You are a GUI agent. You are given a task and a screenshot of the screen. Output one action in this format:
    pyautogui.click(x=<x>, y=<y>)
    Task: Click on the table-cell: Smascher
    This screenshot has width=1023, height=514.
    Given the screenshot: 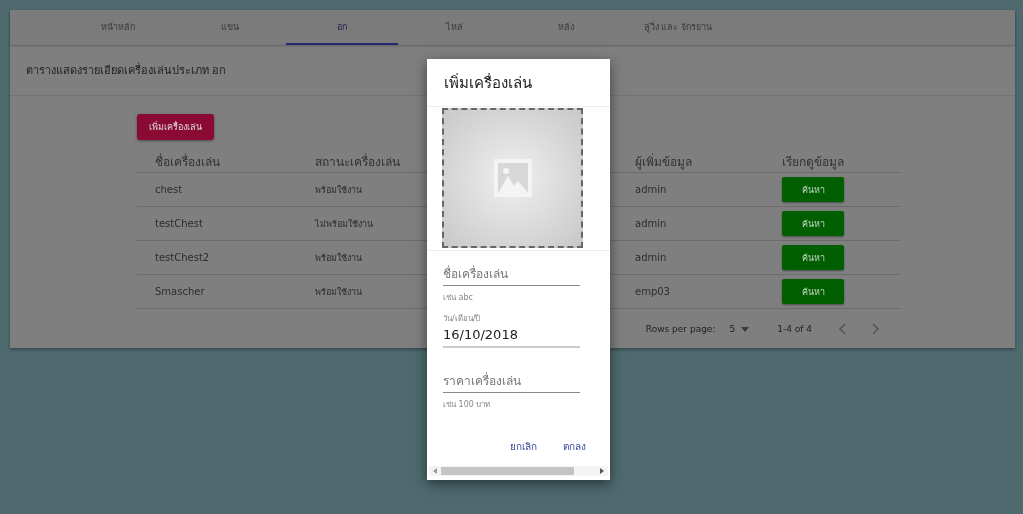 What is the action you would take?
    pyautogui.click(x=180, y=291)
    